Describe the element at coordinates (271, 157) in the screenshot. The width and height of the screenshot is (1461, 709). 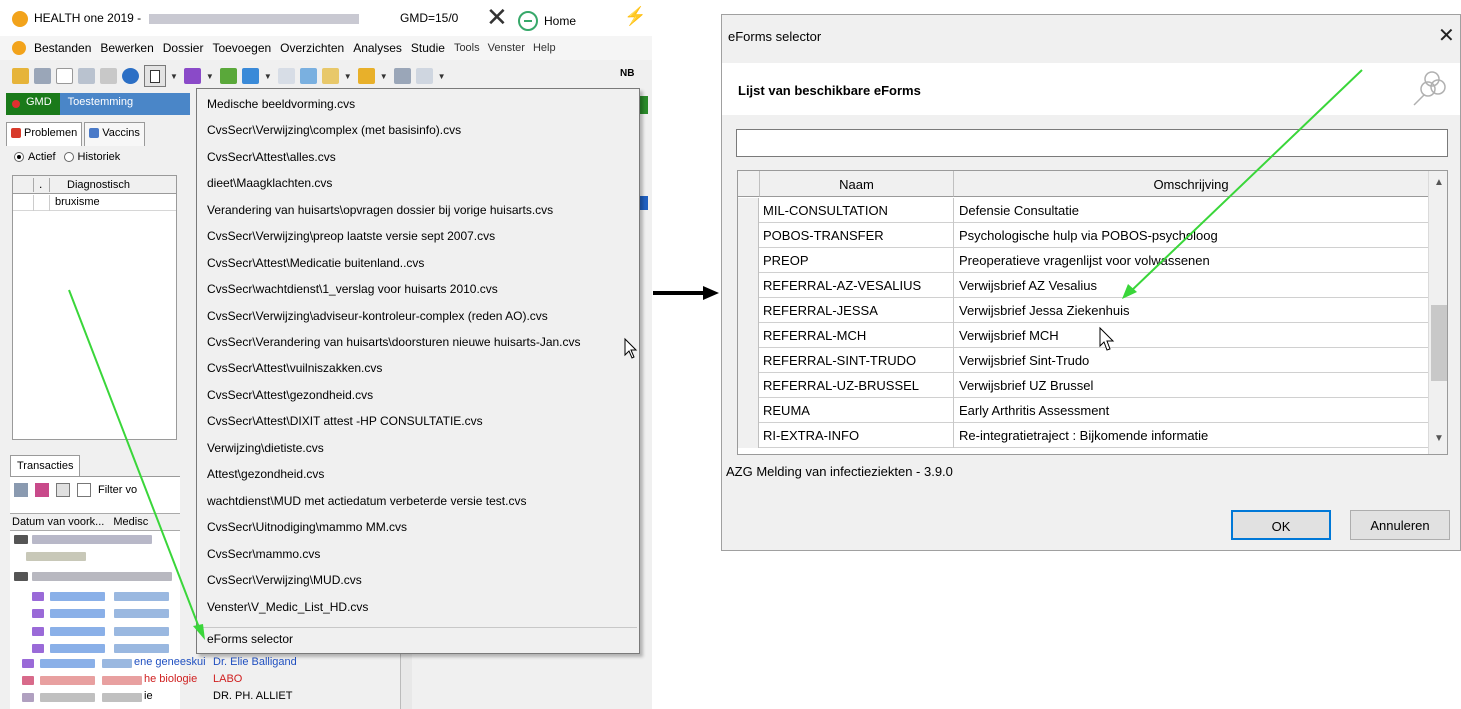
I see `menu-item: CvsSecr\Attest\alles.cvs` at that location.